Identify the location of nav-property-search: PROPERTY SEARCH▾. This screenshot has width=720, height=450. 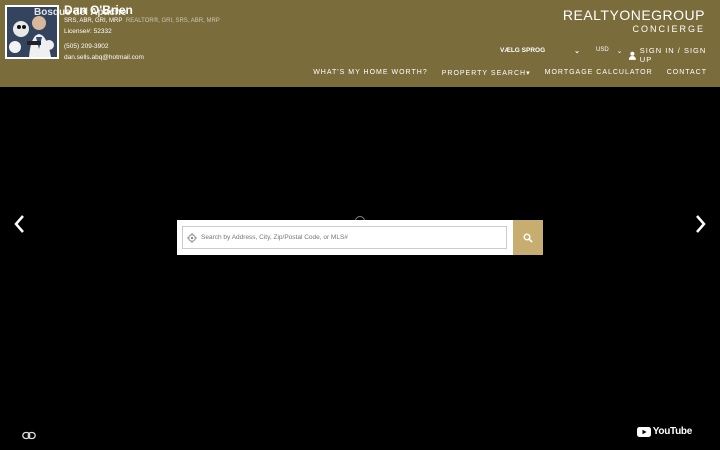
(486, 73).